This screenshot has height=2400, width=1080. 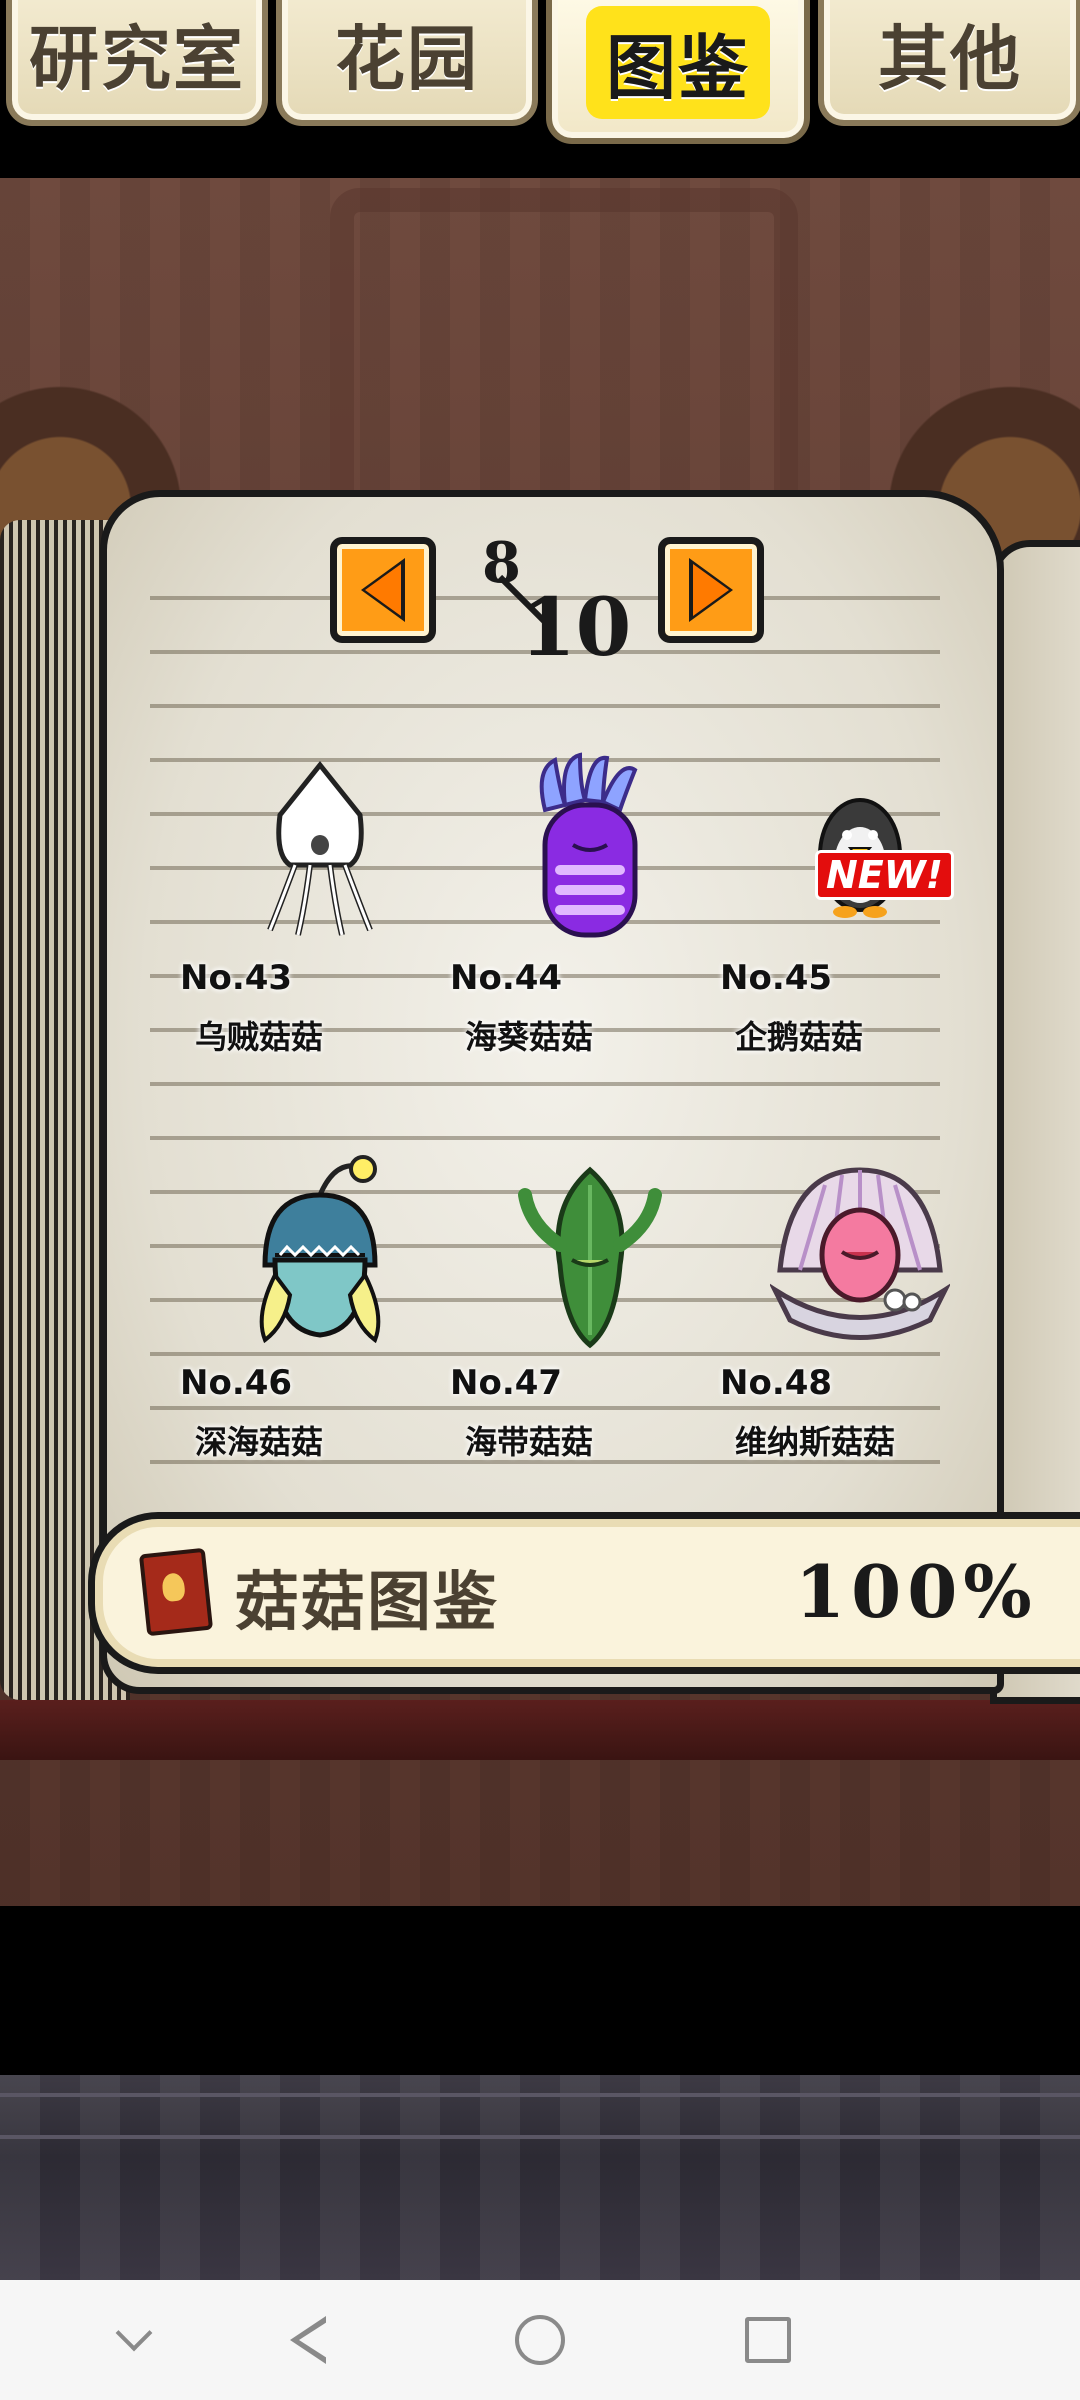 I want to click on venus-shell-mushroom-icon, so click(x=860, y=1255).